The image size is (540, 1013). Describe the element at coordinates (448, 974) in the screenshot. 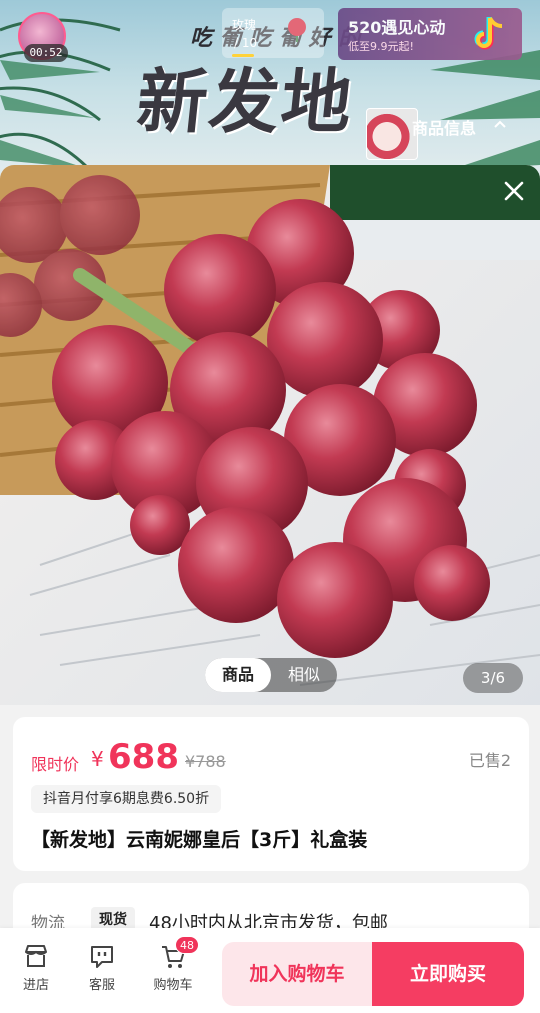

I see `buy-now-button: 立即购买` at that location.